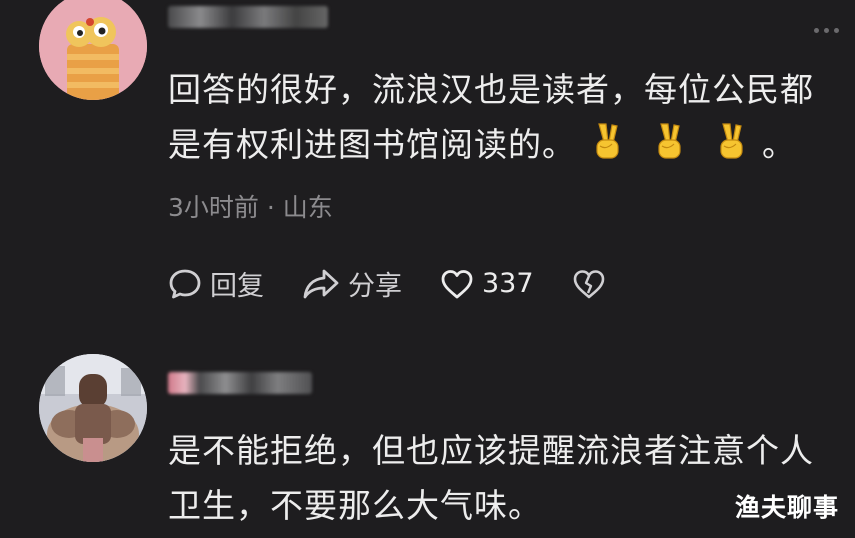 The height and width of the screenshot is (538, 855). I want to click on comment-text-line: 卫生，不要那么大气味。, so click(355, 505).